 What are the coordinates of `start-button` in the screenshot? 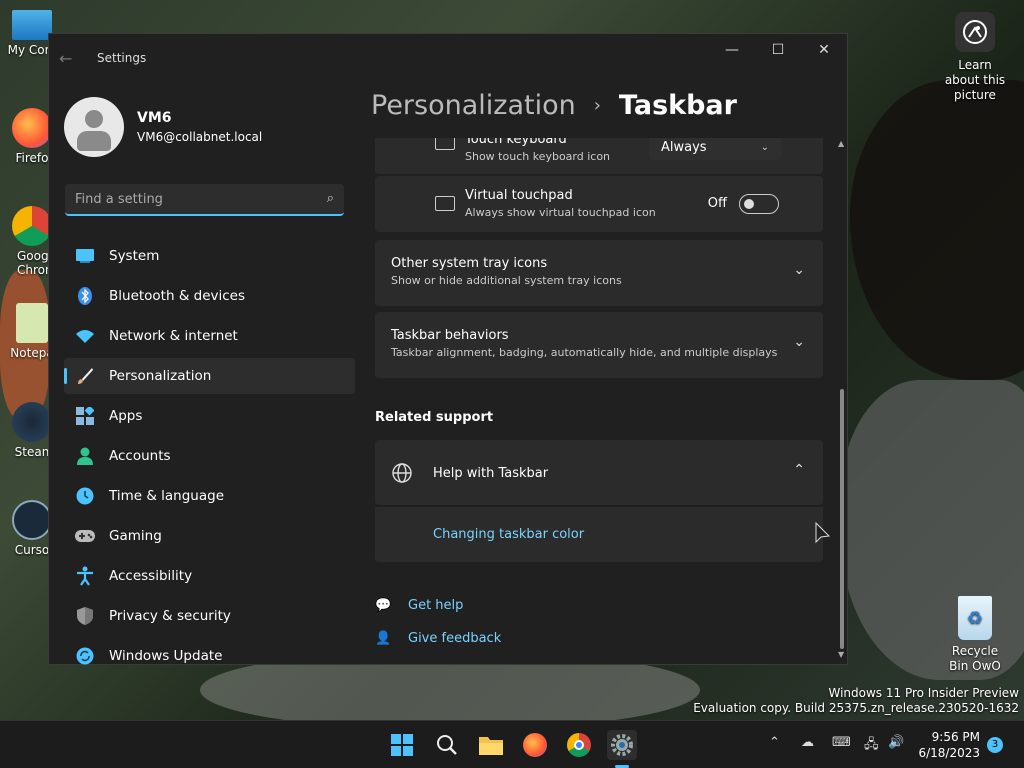 It's located at (402, 745).